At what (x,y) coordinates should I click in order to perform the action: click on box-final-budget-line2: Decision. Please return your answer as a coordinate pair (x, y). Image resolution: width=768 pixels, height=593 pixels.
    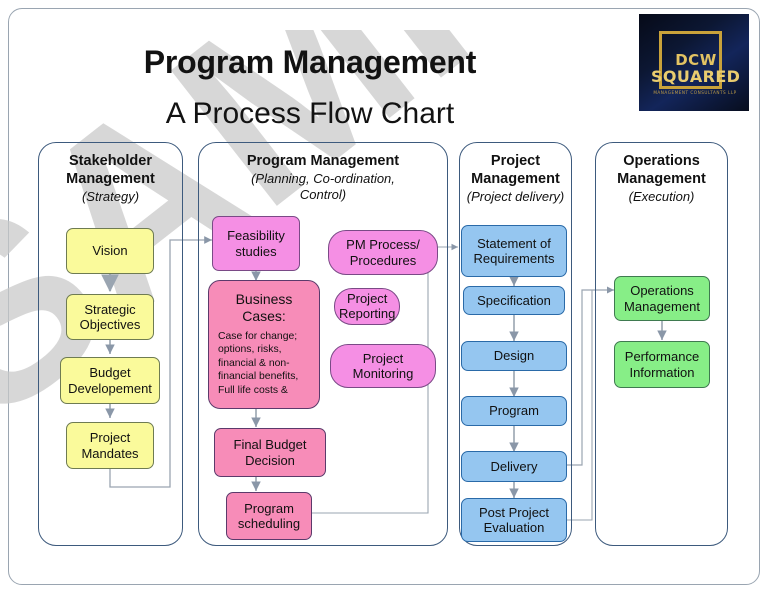
    Looking at the image, I should click on (270, 460).